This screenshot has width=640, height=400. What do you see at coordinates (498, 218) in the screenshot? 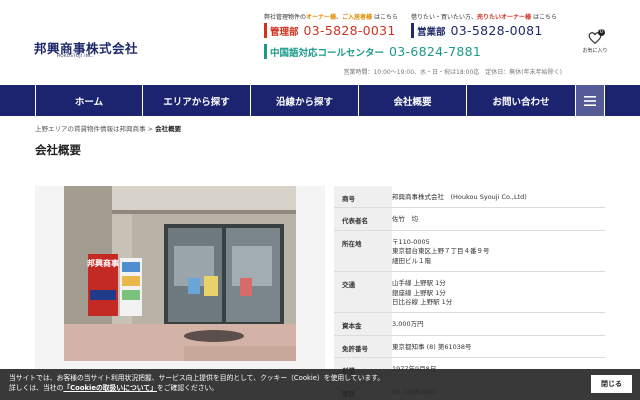
I see `info-value: 佐竹 均` at bounding box center [498, 218].